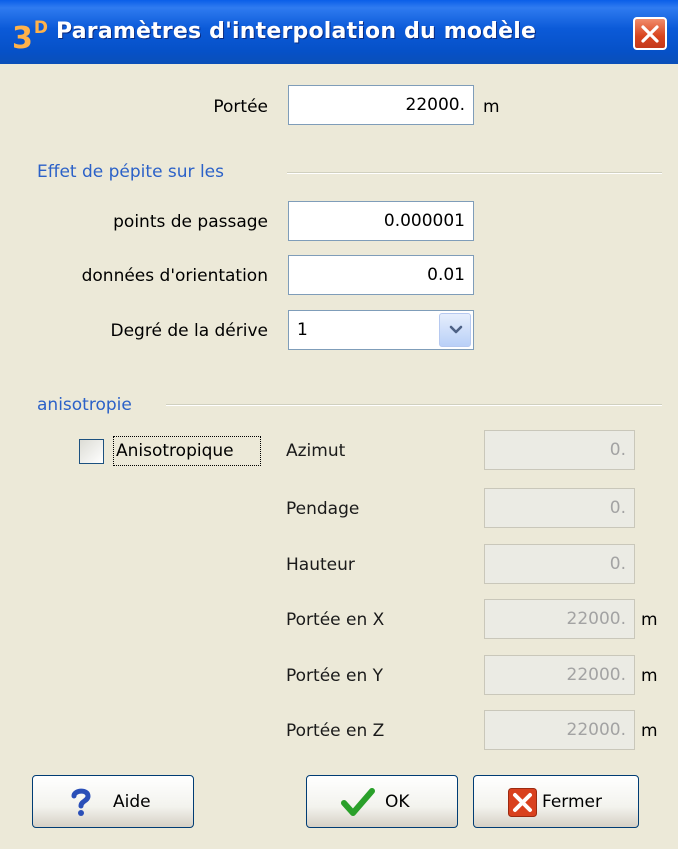  Describe the element at coordinates (296, 31) in the screenshot. I see `window-title: Paramètres d'interpolation du modèle` at that location.